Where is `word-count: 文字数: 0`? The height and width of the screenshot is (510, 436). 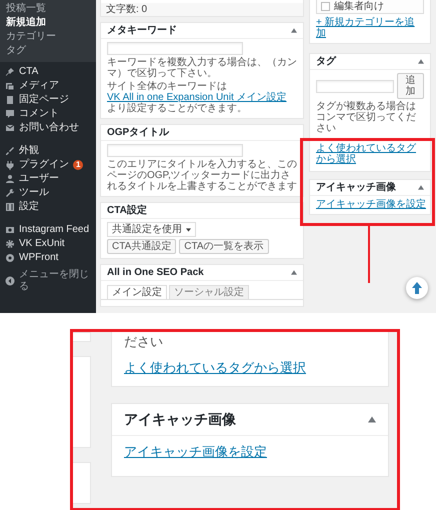
word-count: 文字数: 0 is located at coordinates (202, 10).